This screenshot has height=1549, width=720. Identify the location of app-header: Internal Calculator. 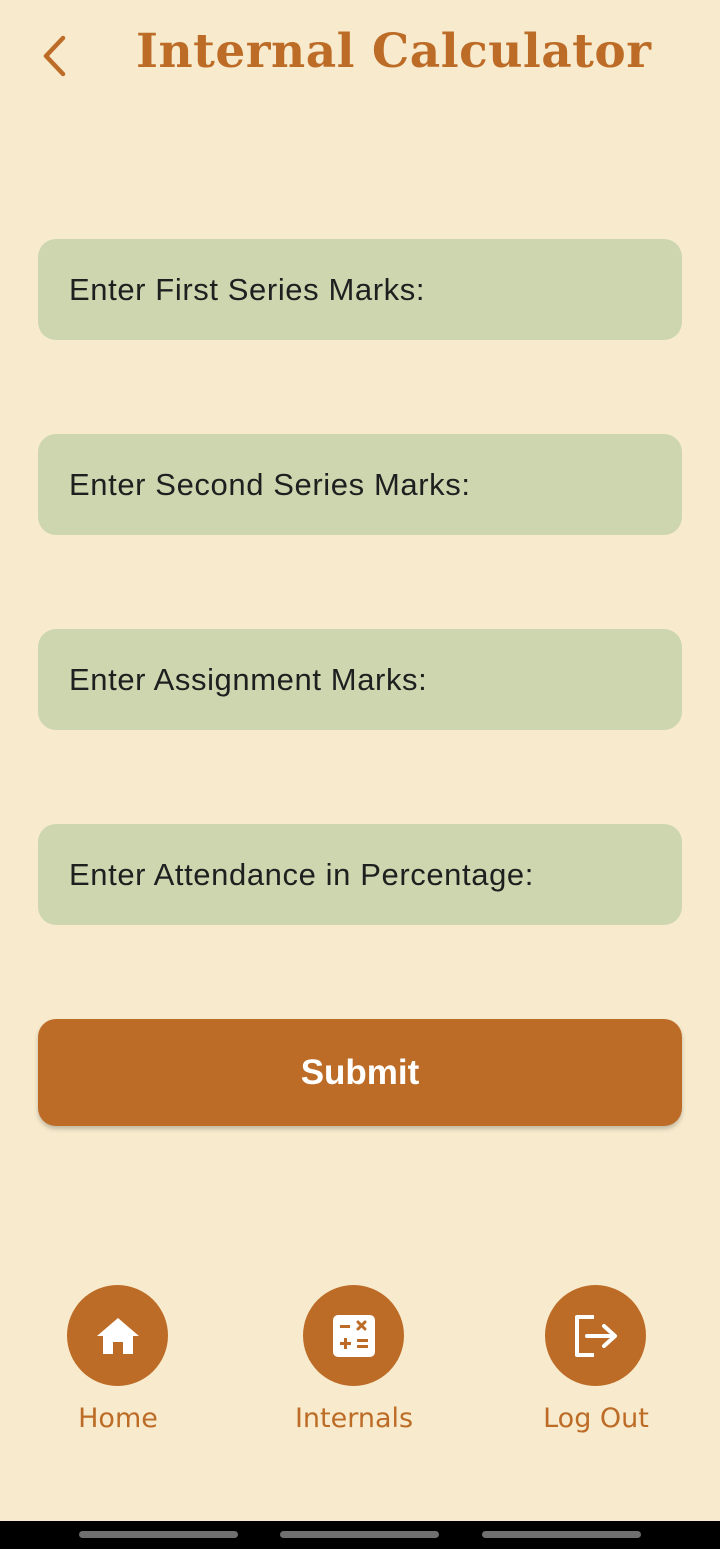
(360, 60).